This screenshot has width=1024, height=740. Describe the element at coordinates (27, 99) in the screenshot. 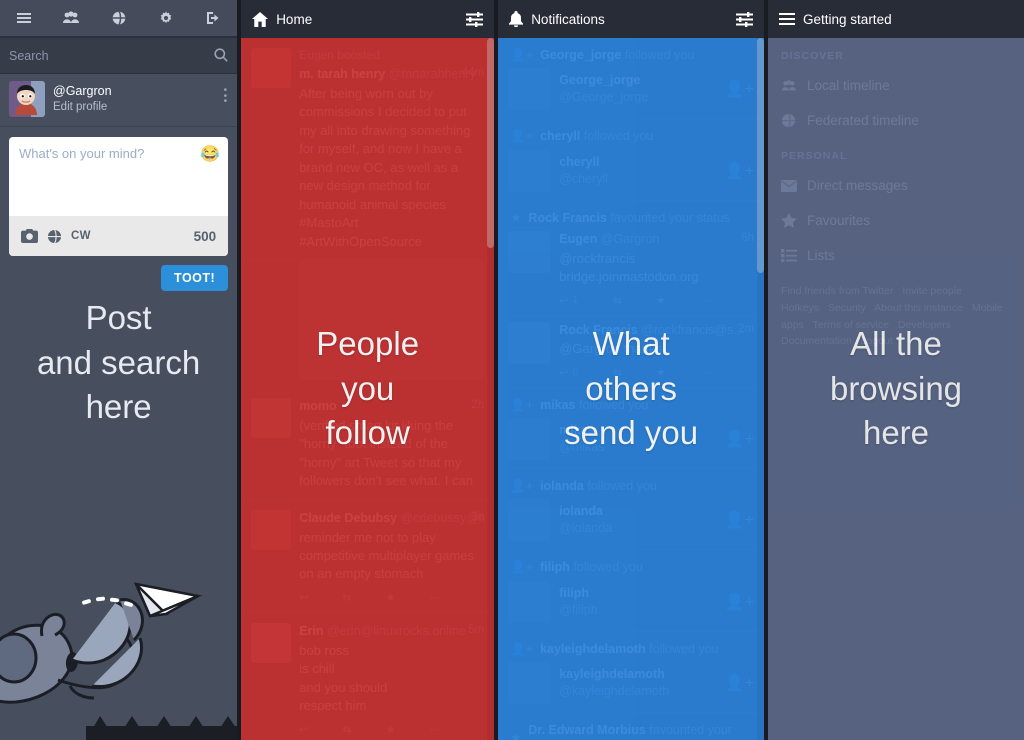

I see `avatar` at that location.